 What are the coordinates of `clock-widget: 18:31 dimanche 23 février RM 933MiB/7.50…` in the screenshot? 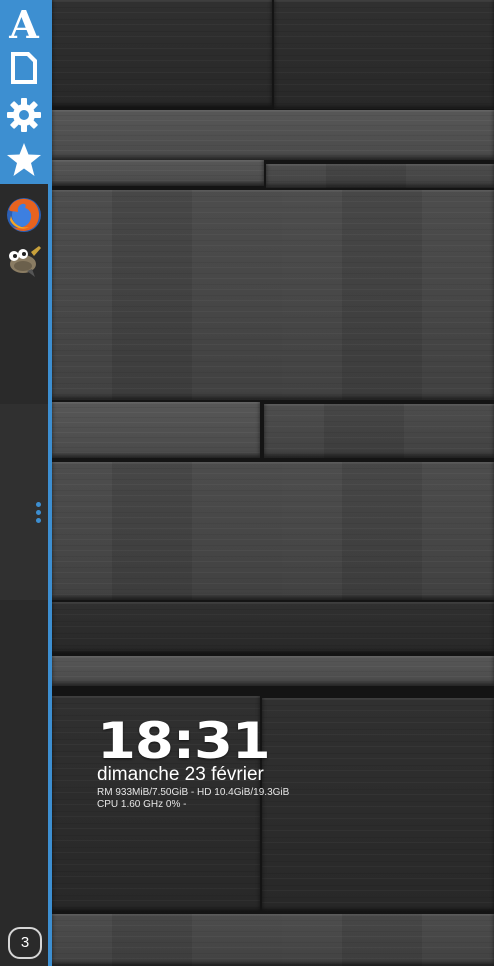 It's located at (193, 763).